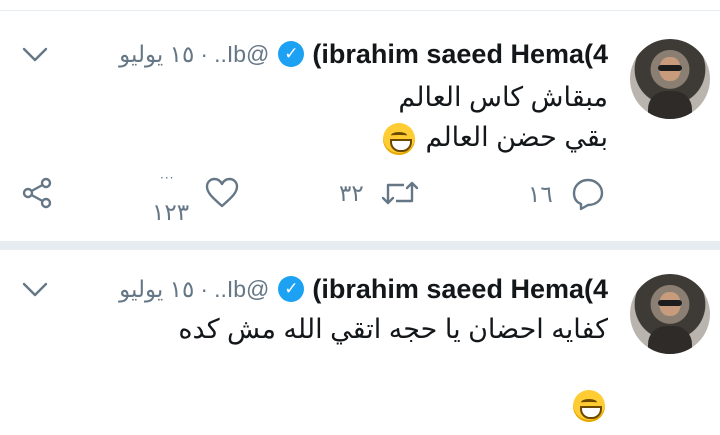 Image resolution: width=720 pixels, height=435 pixels. I want to click on reply-count: ١٦, so click(540, 193).